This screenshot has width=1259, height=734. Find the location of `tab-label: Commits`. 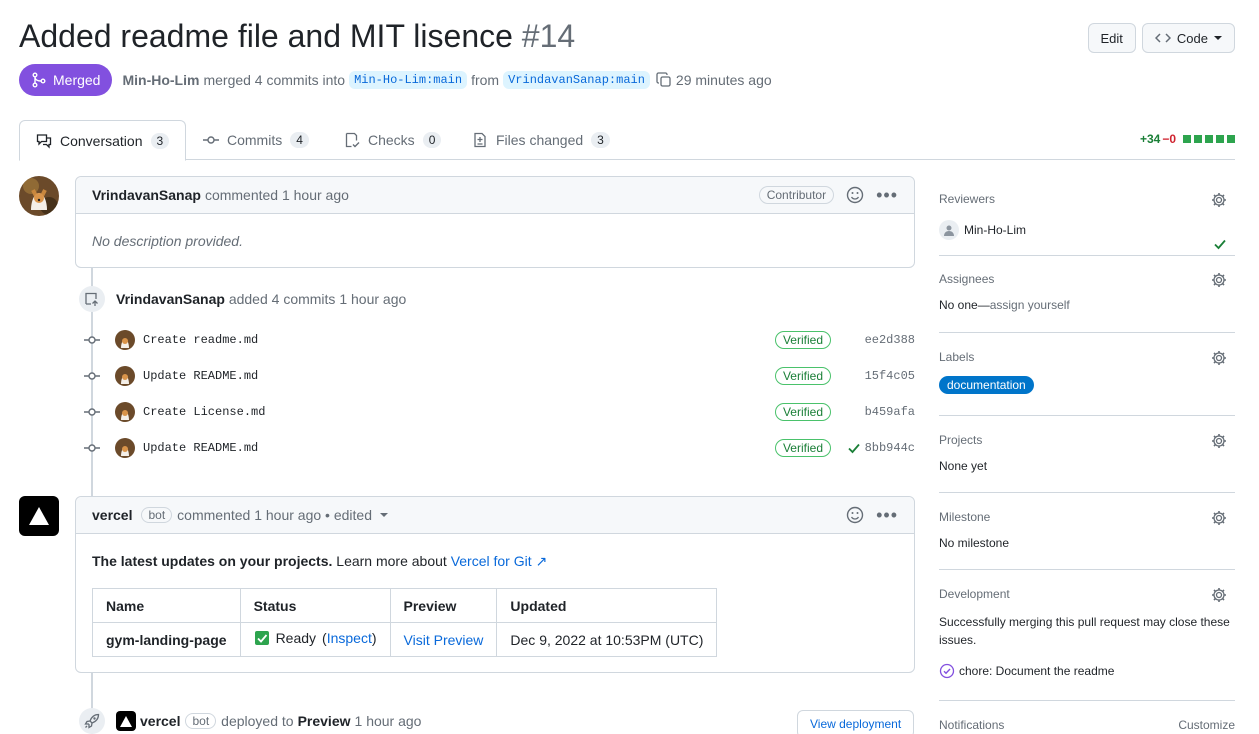

tab-label: Commits is located at coordinates (255, 140).